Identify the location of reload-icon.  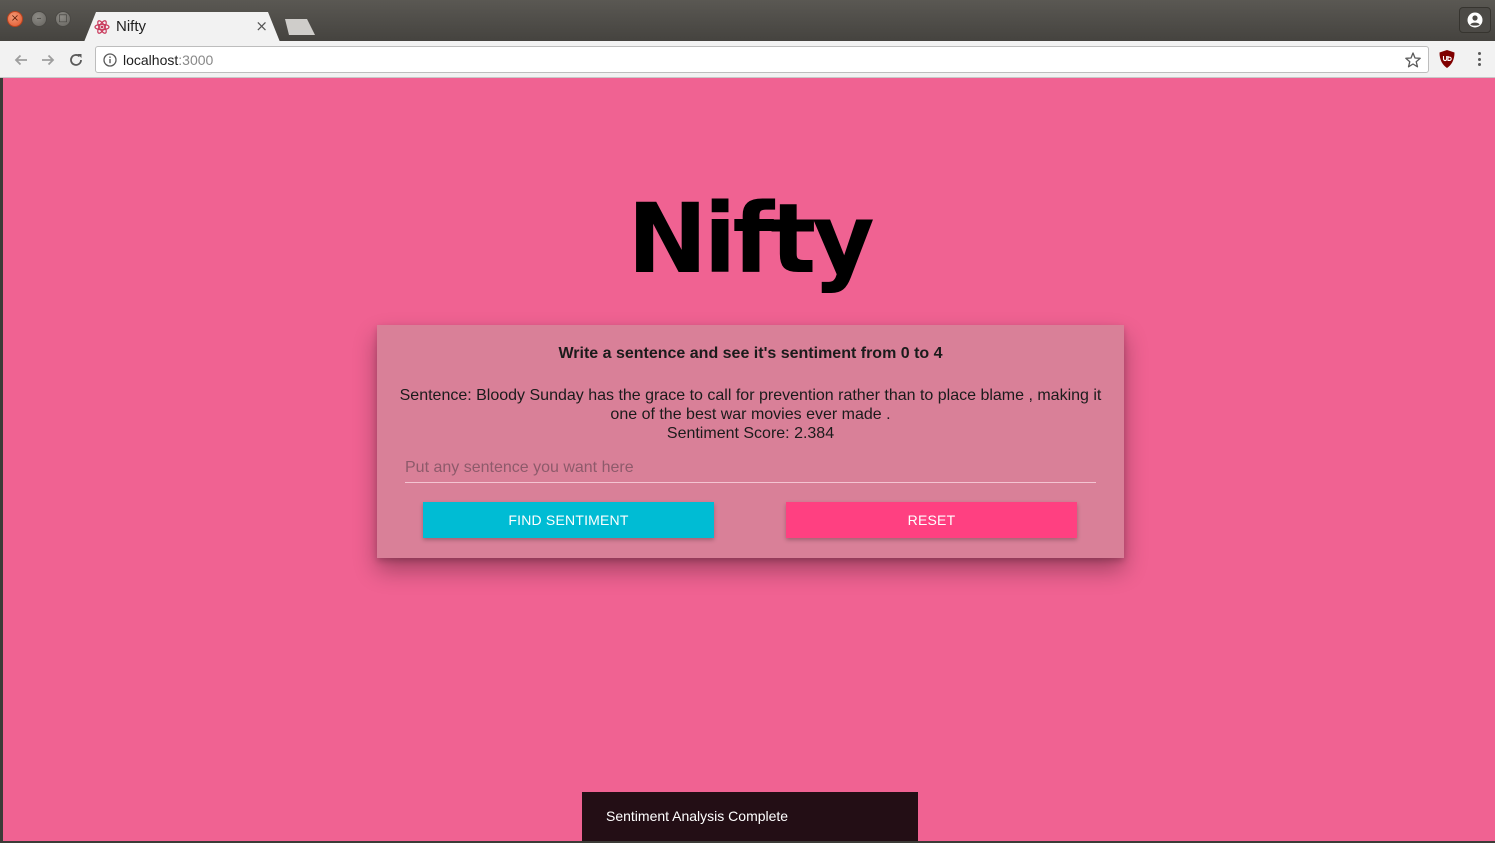
(76, 60).